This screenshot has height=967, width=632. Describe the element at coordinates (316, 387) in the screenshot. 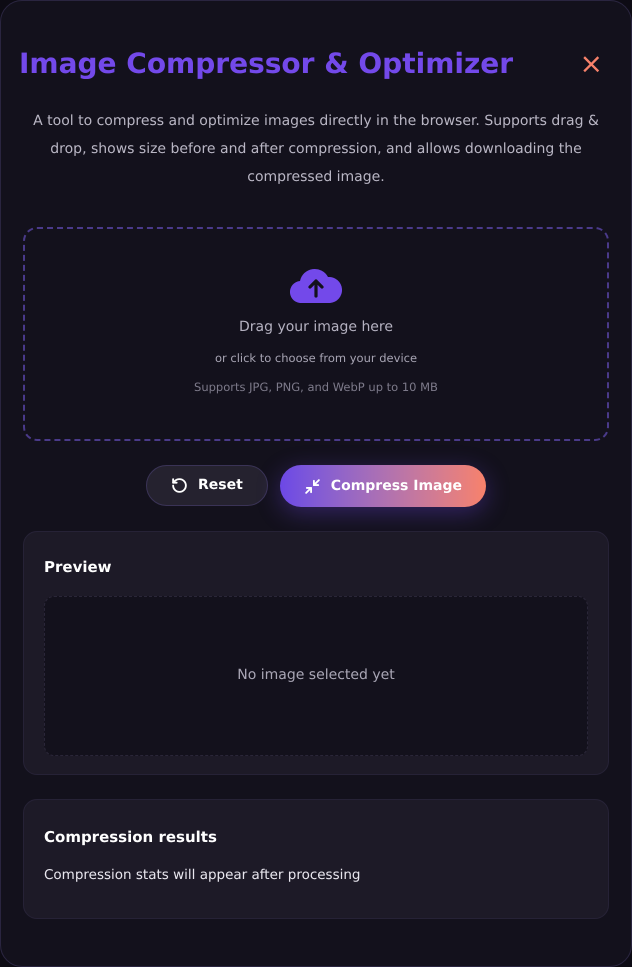

I see `dropzone-hint: Supports JPG, PNG, and WebP up to 10 MB` at that location.